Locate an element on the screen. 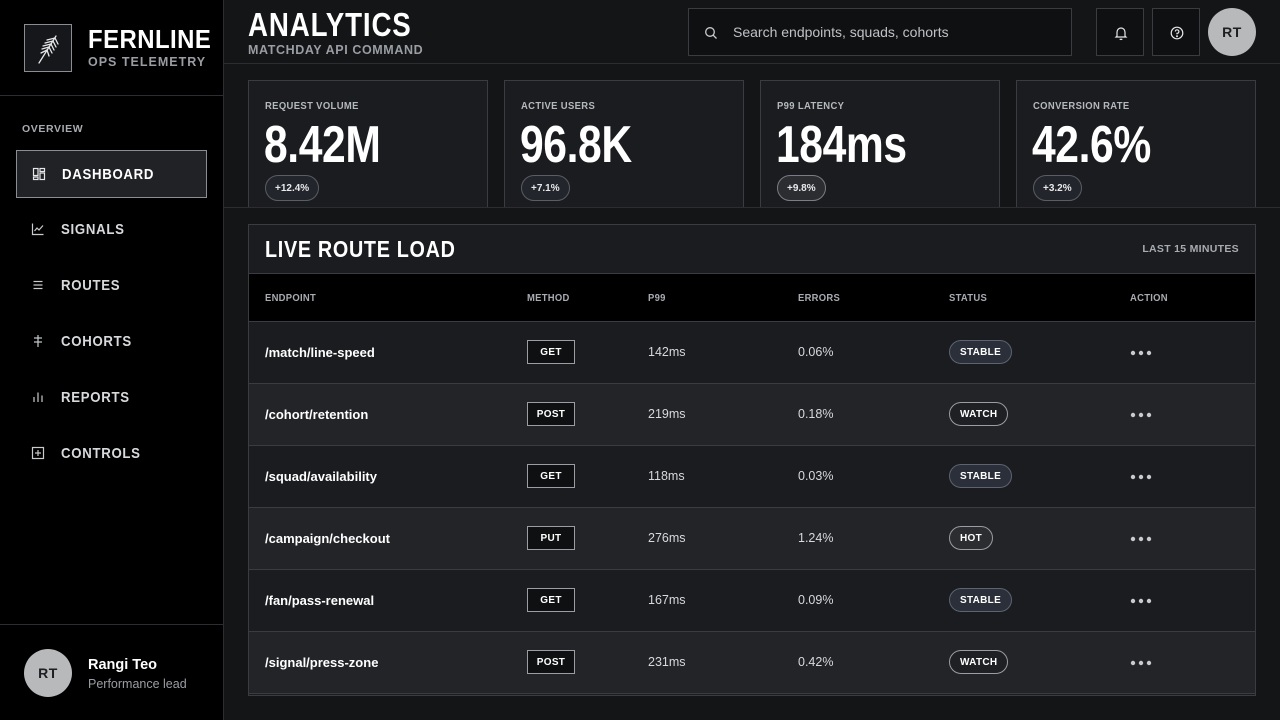 Image resolution: width=1280 pixels, height=720 pixels. endpoint-cell: /cohort/retention is located at coordinates (317, 414).